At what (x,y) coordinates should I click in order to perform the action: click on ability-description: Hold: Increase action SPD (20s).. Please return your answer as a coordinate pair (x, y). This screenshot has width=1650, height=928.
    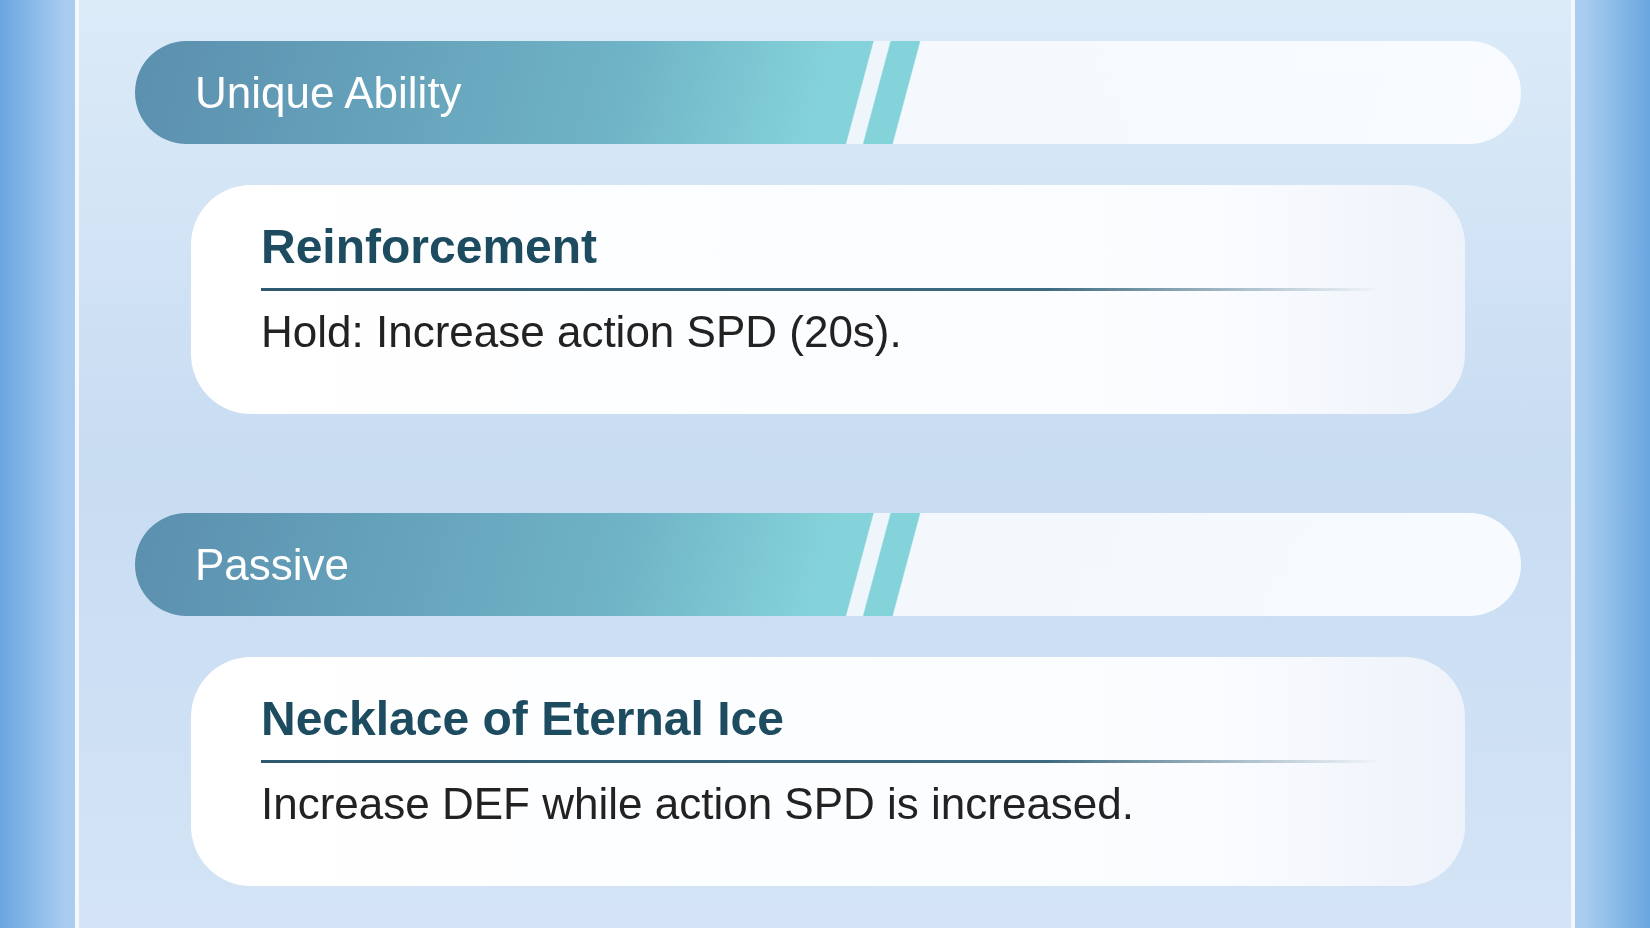
    Looking at the image, I should click on (582, 331).